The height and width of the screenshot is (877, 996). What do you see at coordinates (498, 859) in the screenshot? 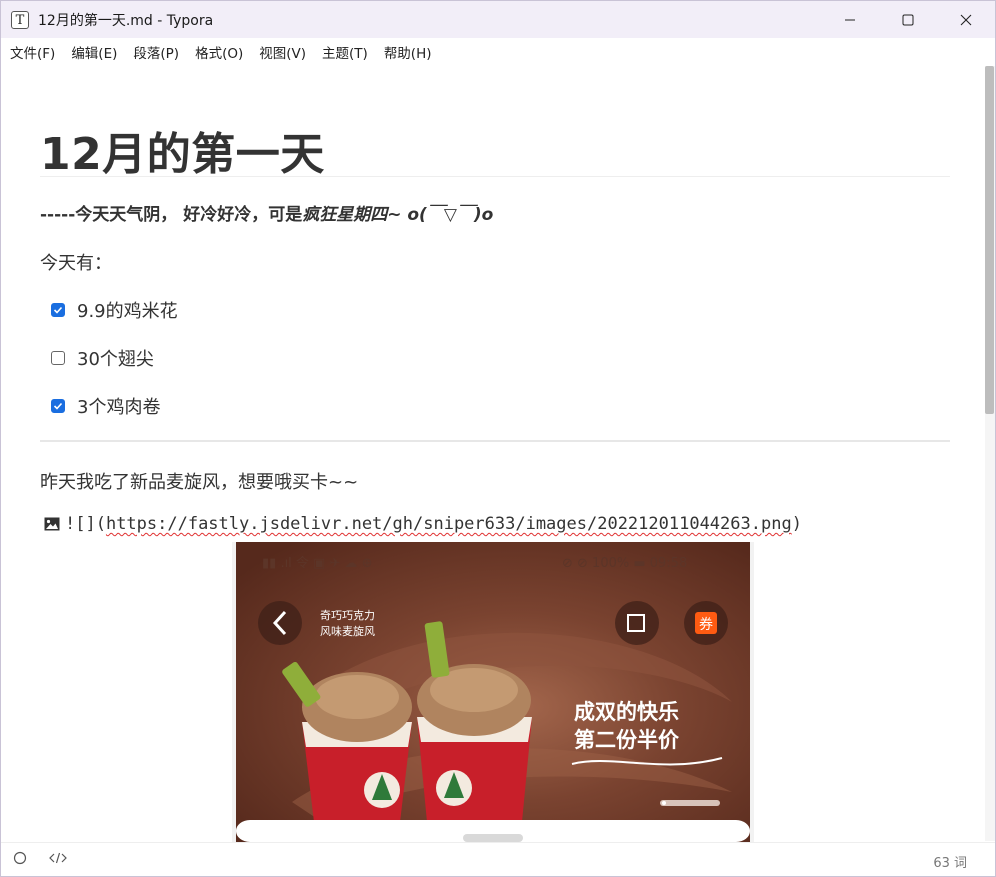
I see `status-bar: 63 词` at bounding box center [498, 859].